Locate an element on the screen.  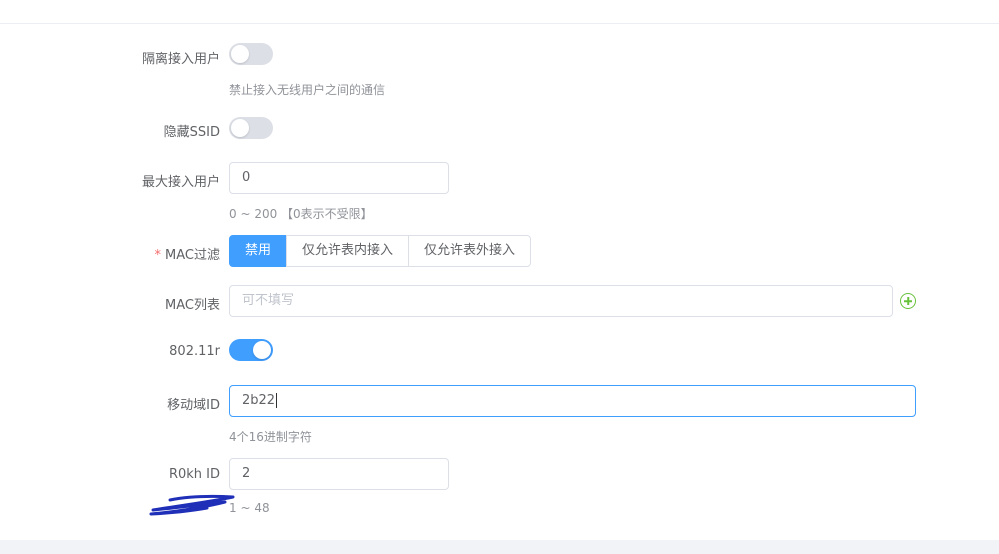
dot11r-label: 802.11r is located at coordinates (194, 351).